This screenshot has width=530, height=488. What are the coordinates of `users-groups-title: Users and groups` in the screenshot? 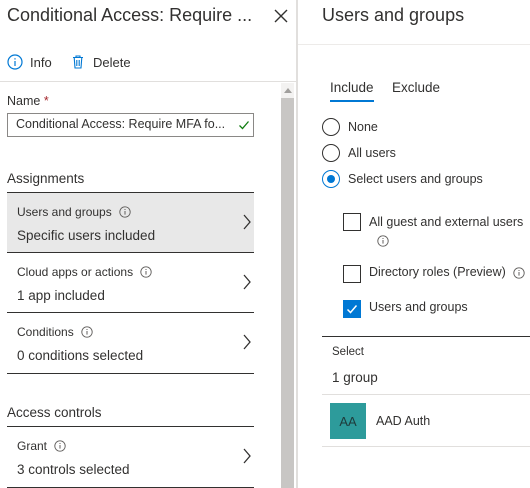 It's located at (393, 15).